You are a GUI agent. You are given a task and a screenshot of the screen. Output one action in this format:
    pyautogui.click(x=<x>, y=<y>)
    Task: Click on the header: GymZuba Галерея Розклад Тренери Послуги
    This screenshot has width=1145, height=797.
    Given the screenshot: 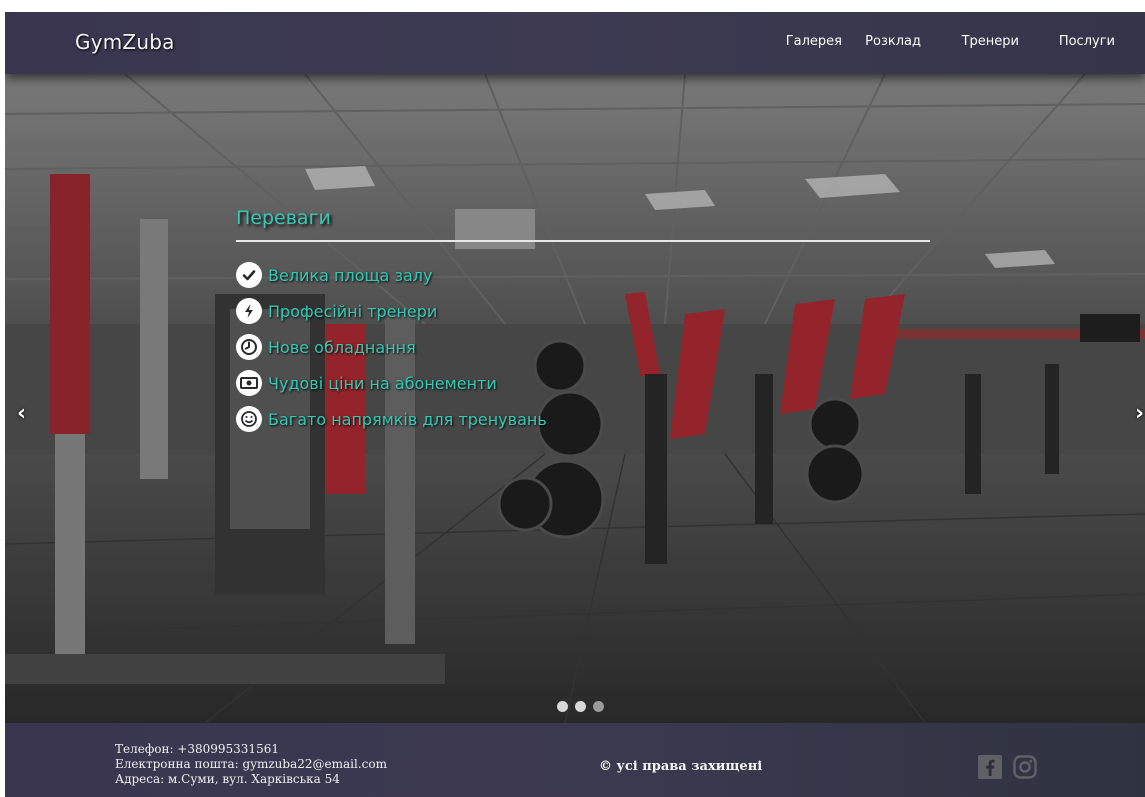 What is the action you would take?
    pyautogui.click(x=575, y=43)
    